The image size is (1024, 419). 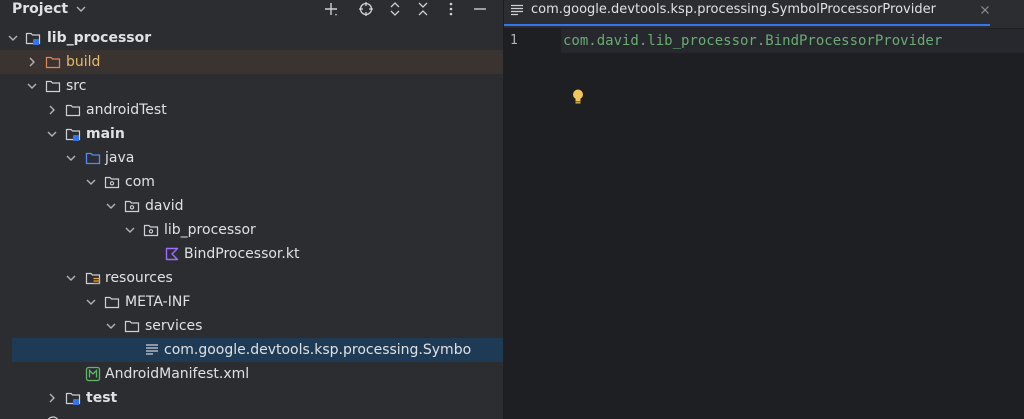 What do you see at coordinates (251, 158) in the screenshot?
I see `tree-item-java: java` at bounding box center [251, 158].